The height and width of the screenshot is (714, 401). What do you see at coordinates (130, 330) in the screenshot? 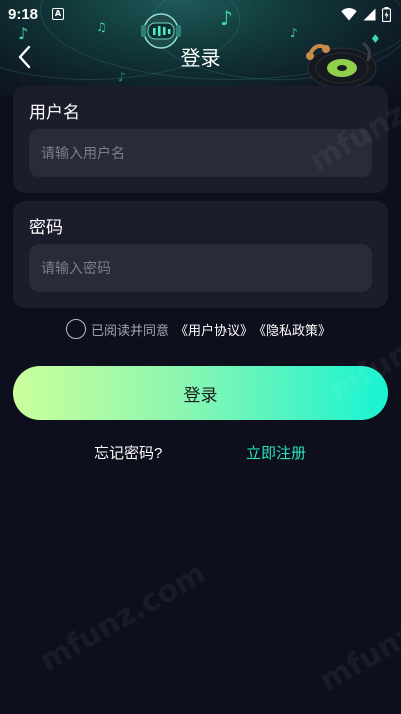
I see `agreement-prefix: 已阅读并同意` at bounding box center [130, 330].